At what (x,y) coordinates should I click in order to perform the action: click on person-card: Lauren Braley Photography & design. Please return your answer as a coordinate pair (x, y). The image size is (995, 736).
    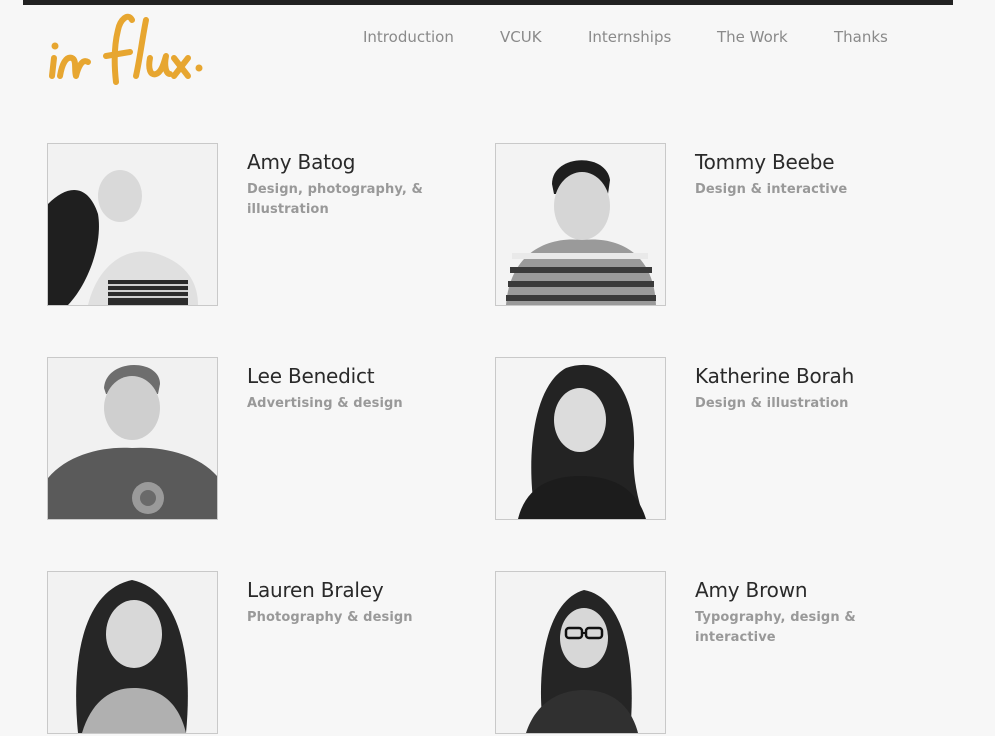
    Looking at the image, I should click on (257, 653).